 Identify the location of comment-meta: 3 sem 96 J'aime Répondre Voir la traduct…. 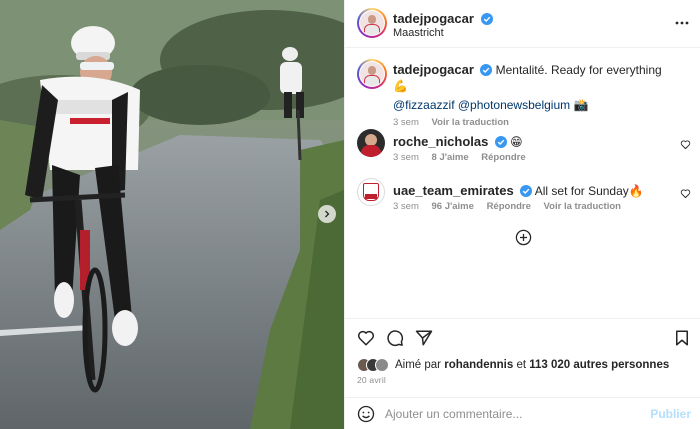
(512, 206).